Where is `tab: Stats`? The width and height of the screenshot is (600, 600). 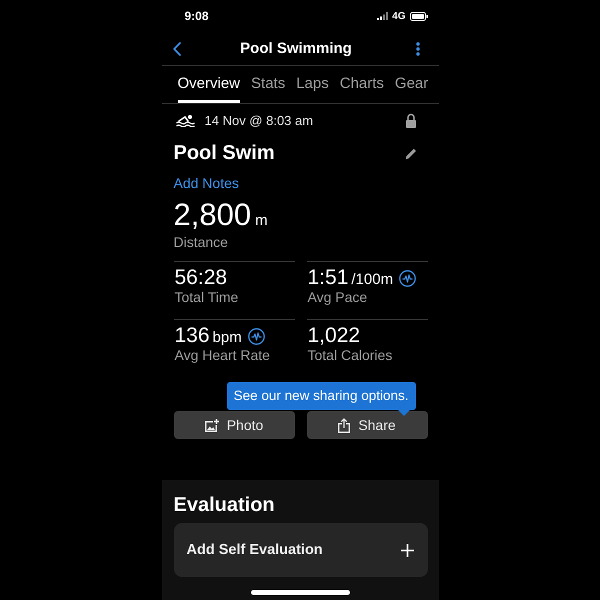 tab: Stats is located at coordinates (268, 84).